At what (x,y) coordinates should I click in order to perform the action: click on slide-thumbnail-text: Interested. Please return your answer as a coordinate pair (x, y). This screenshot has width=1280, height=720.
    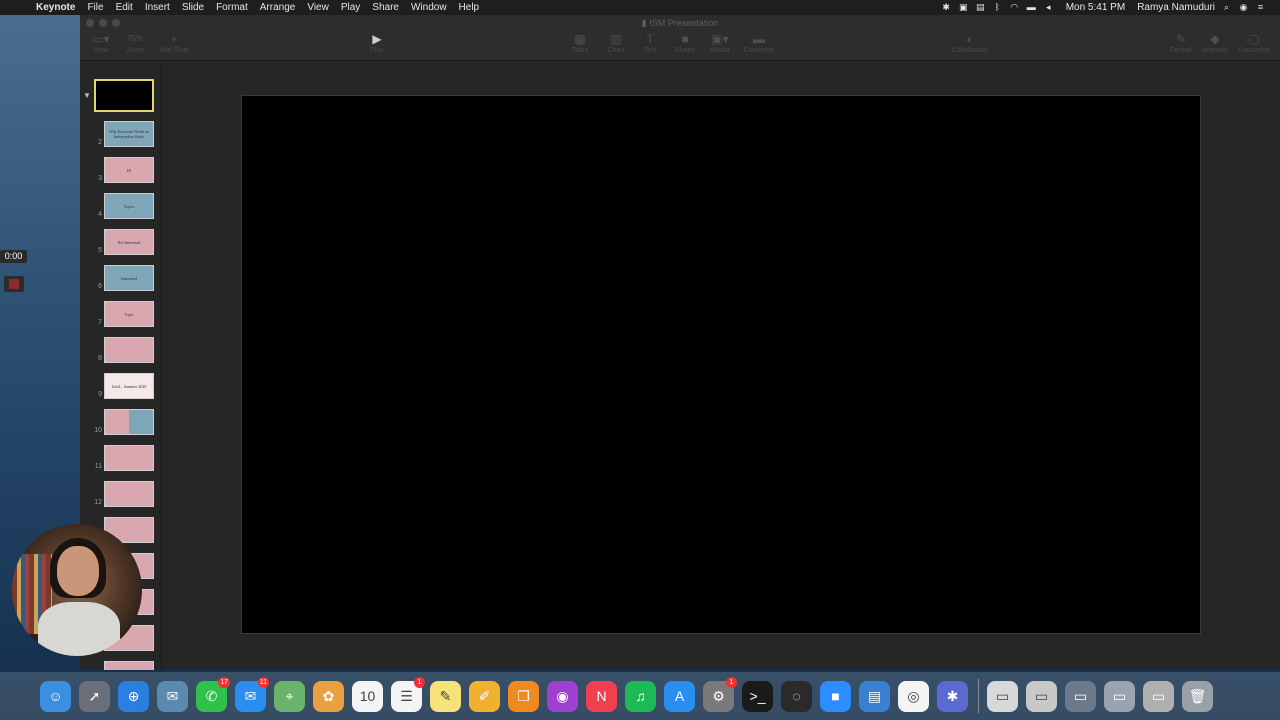
    Looking at the image, I should click on (129, 278).